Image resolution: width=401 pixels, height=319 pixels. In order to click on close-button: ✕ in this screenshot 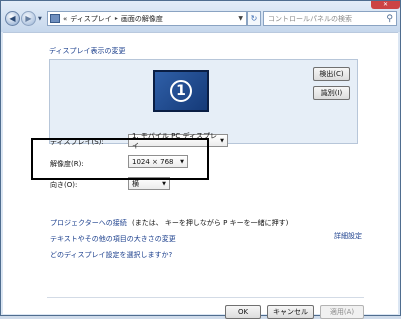, I will do `click(385, 5)`.